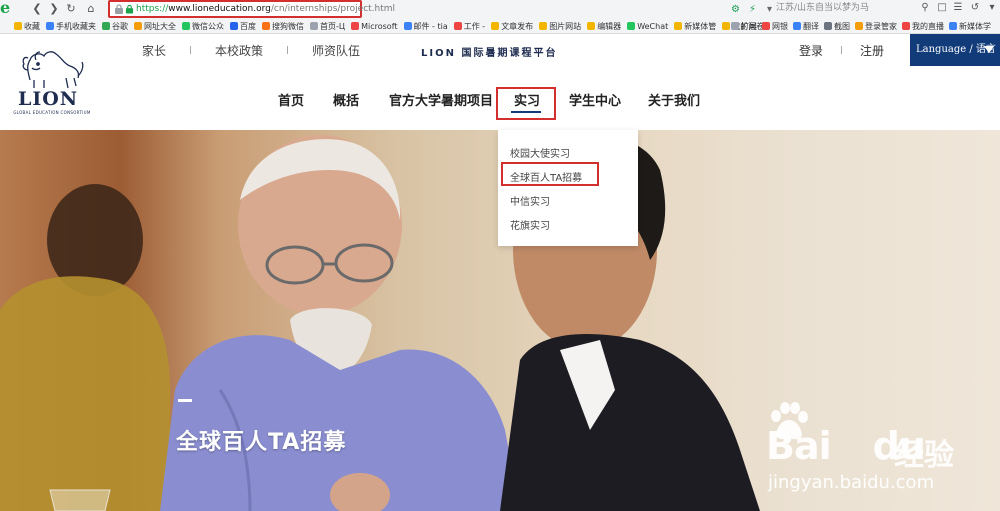  I want to click on bookmark-label: 截图, so click(842, 26).